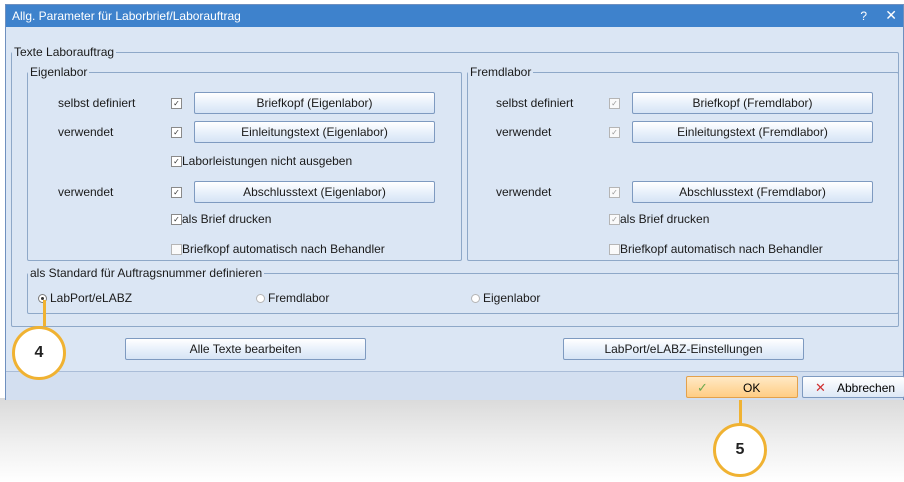 The image size is (904, 482). I want to click on cancel-button: ✕ Abbrechen, so click(853, 387).